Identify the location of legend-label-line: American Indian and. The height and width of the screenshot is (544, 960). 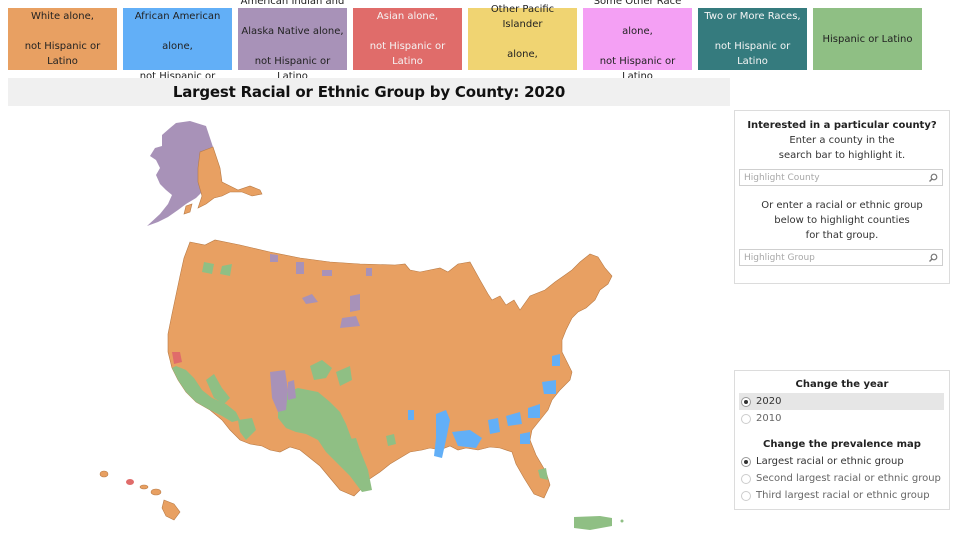
(292, 3).